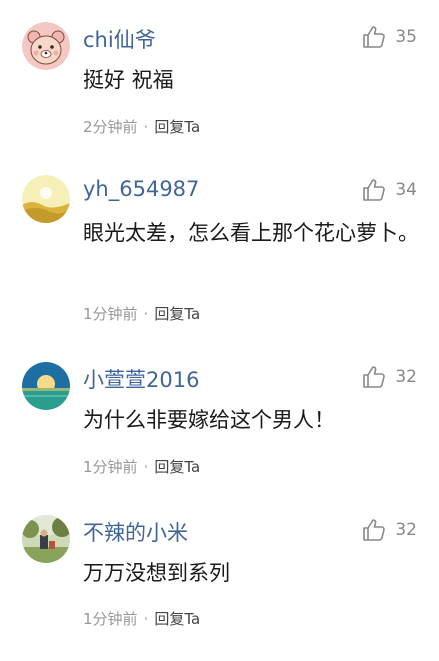  I want to click on comment-text: 眼光太差，怎么看上那个花心萝卜。, so click(251, 233).